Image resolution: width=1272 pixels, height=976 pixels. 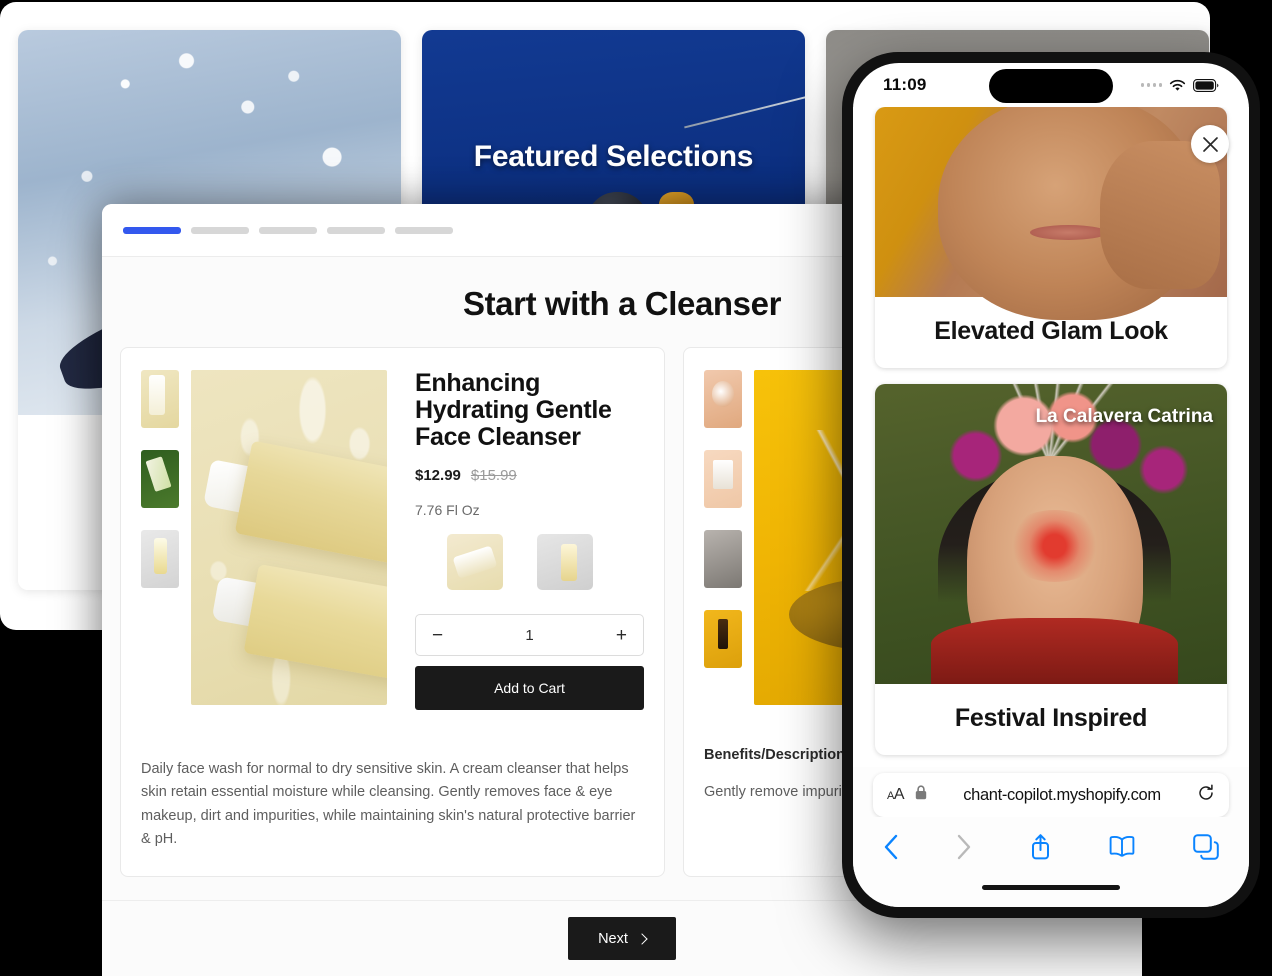 I want to click on ski-pole-right-shape, so click(x=744, y=108).